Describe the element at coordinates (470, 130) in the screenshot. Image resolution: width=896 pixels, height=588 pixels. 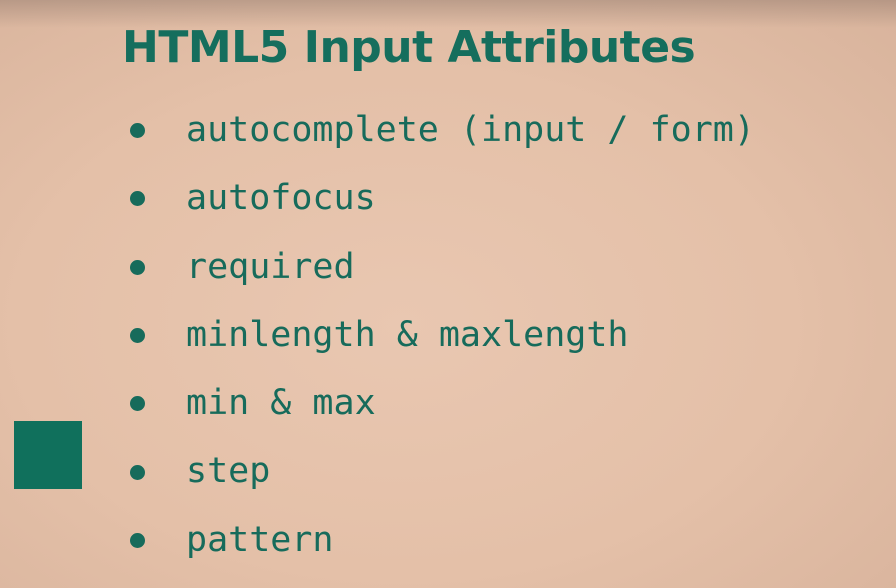
I see `bullet-text: autocomplete (input / form)` at that location.